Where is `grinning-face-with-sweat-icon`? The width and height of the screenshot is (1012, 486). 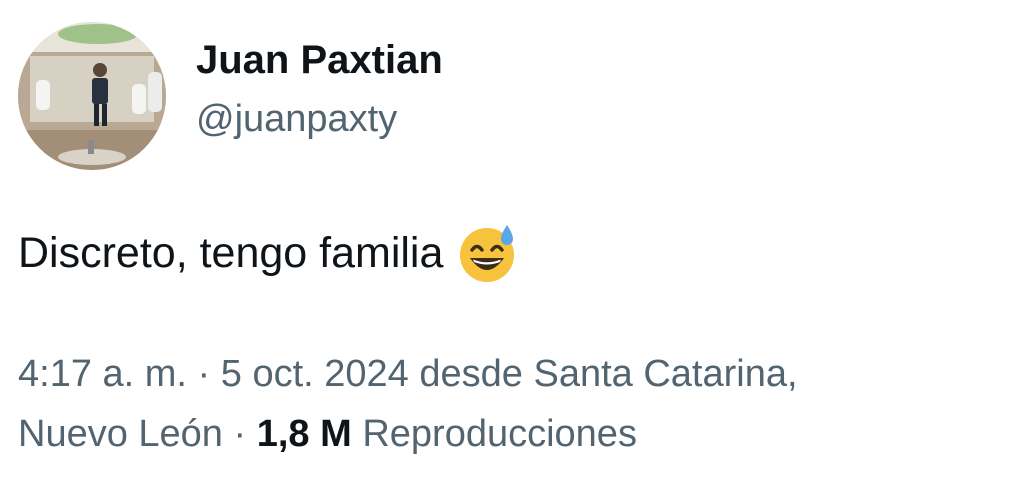 grinning-face-with-sweat-icon is located at coordinates (488, 253).